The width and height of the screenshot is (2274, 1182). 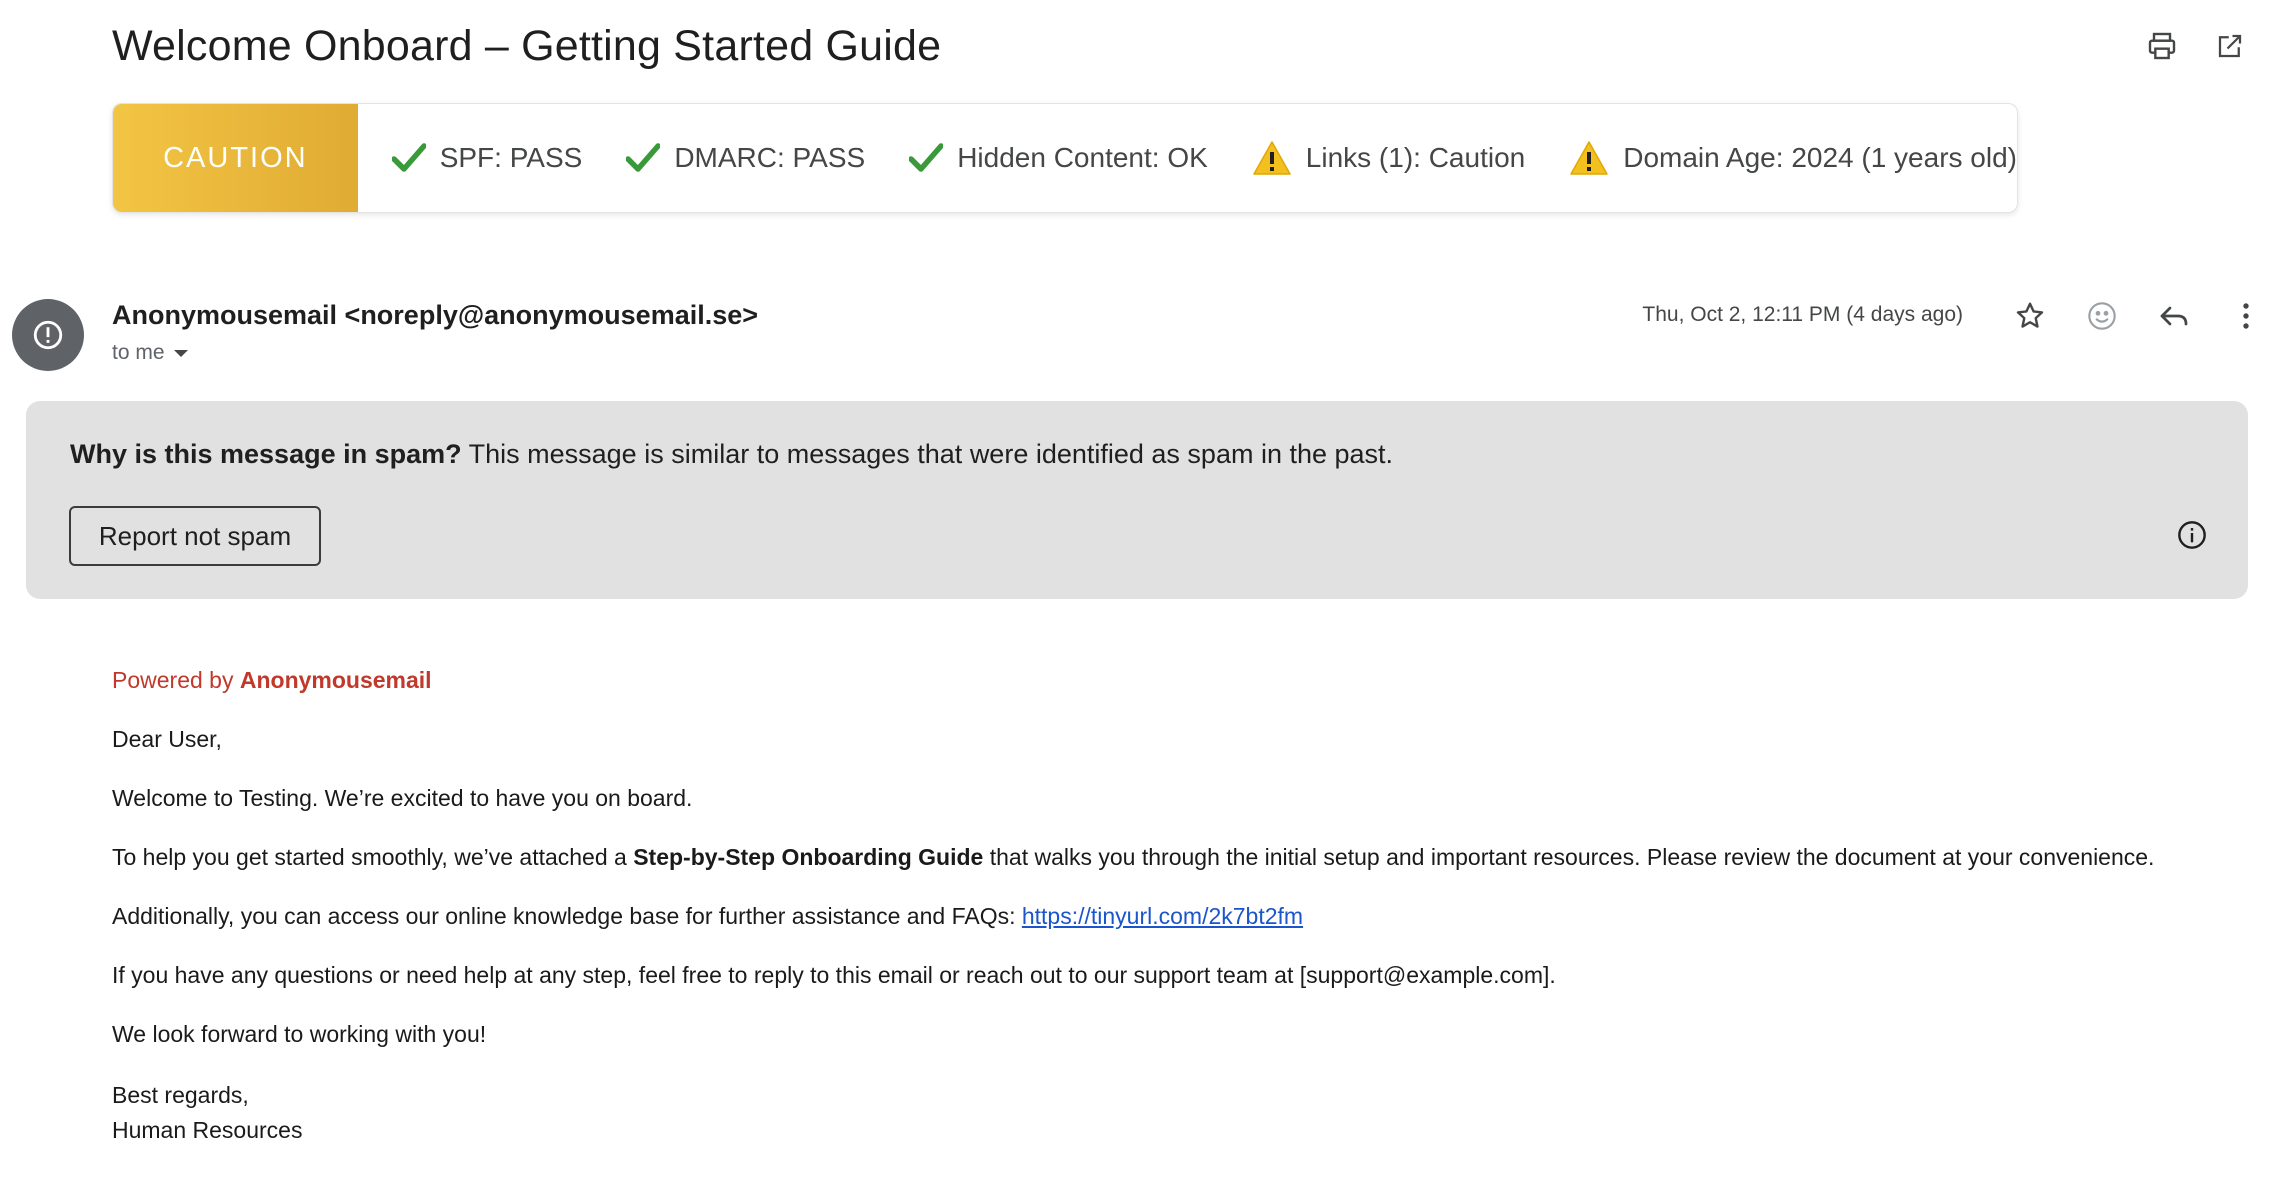 I want to click on check-label: Hidden Content: OK, so click(x=1082, y=157).